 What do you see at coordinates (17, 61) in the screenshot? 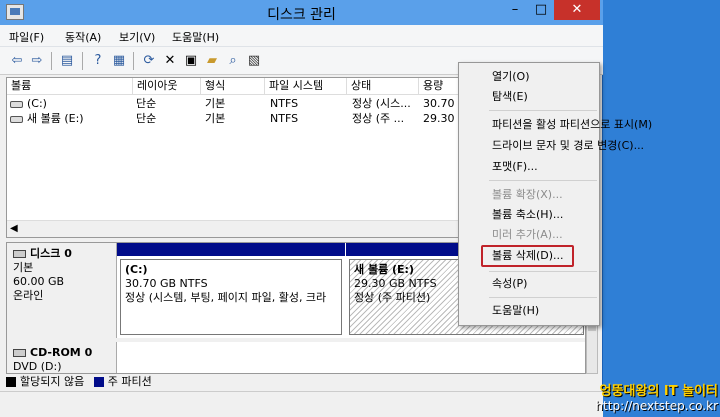
I see `back-arrow-icon: ⇦` at bounding box center [17, 61].